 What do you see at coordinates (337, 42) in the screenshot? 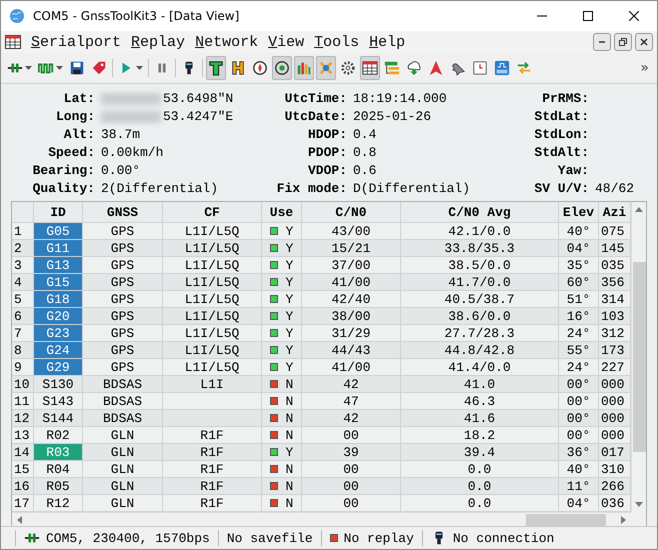
I see `menu-item: Tools` at bounding box center [337, 42].